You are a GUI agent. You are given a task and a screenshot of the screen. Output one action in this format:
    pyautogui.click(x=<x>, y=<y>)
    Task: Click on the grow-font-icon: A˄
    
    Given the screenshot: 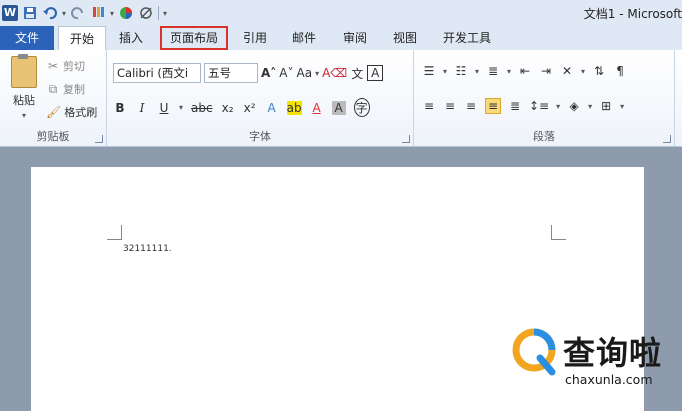 What is the action you would take?
    pyautogui.click(x=268, y=73)
    